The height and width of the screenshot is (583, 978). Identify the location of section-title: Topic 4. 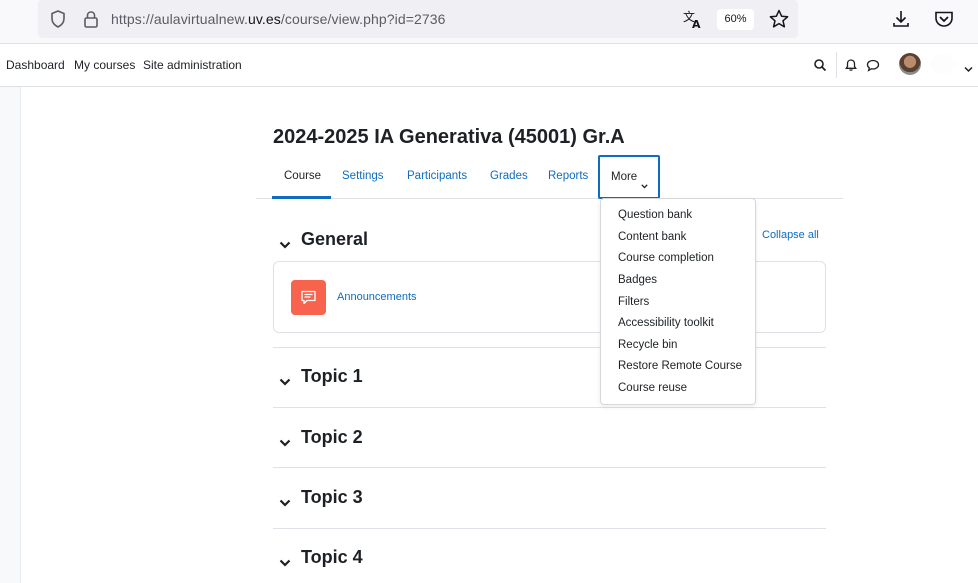
(332, 557).